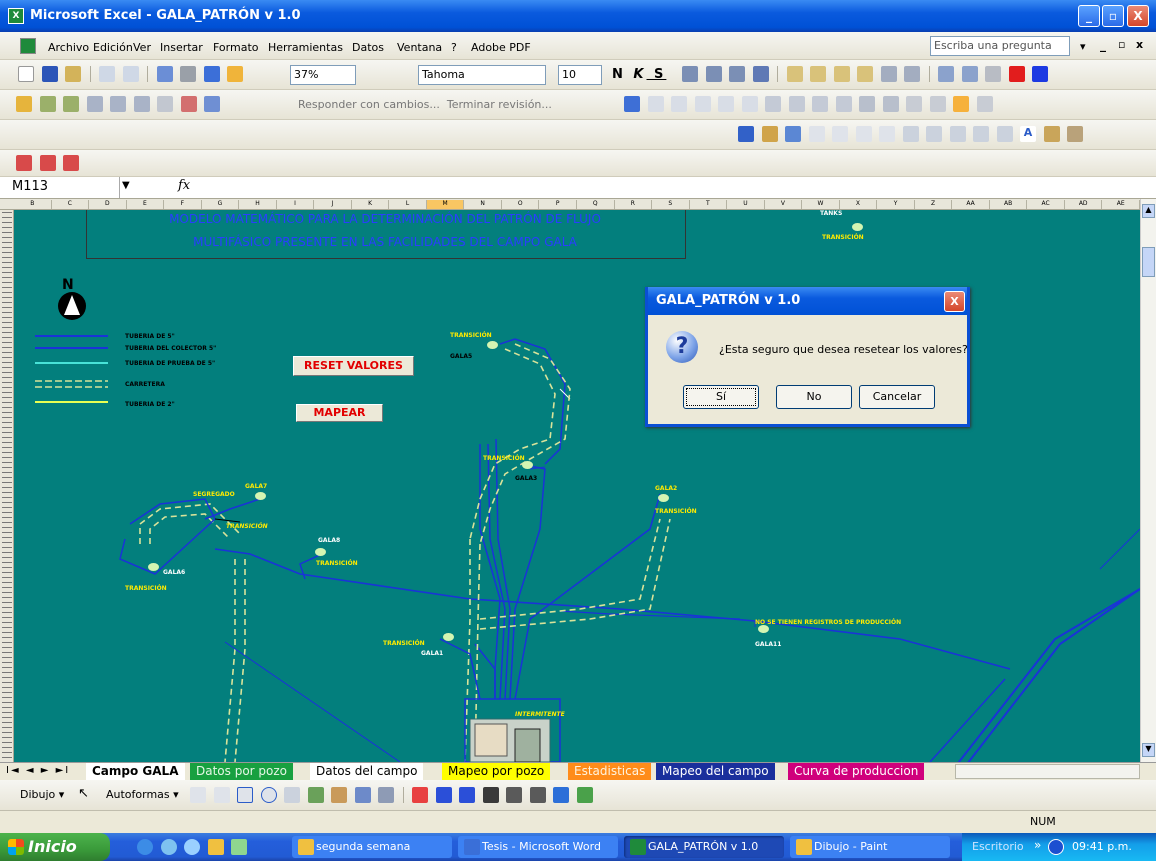  I want to click on outdent-icon, so click(969, 74).